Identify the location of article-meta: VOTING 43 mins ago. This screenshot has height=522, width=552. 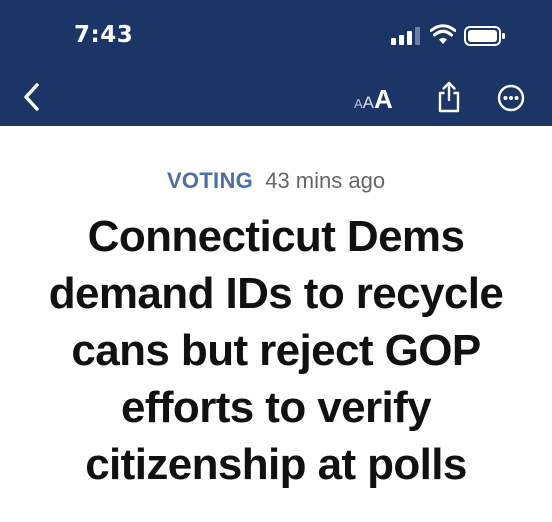
(276, 181).